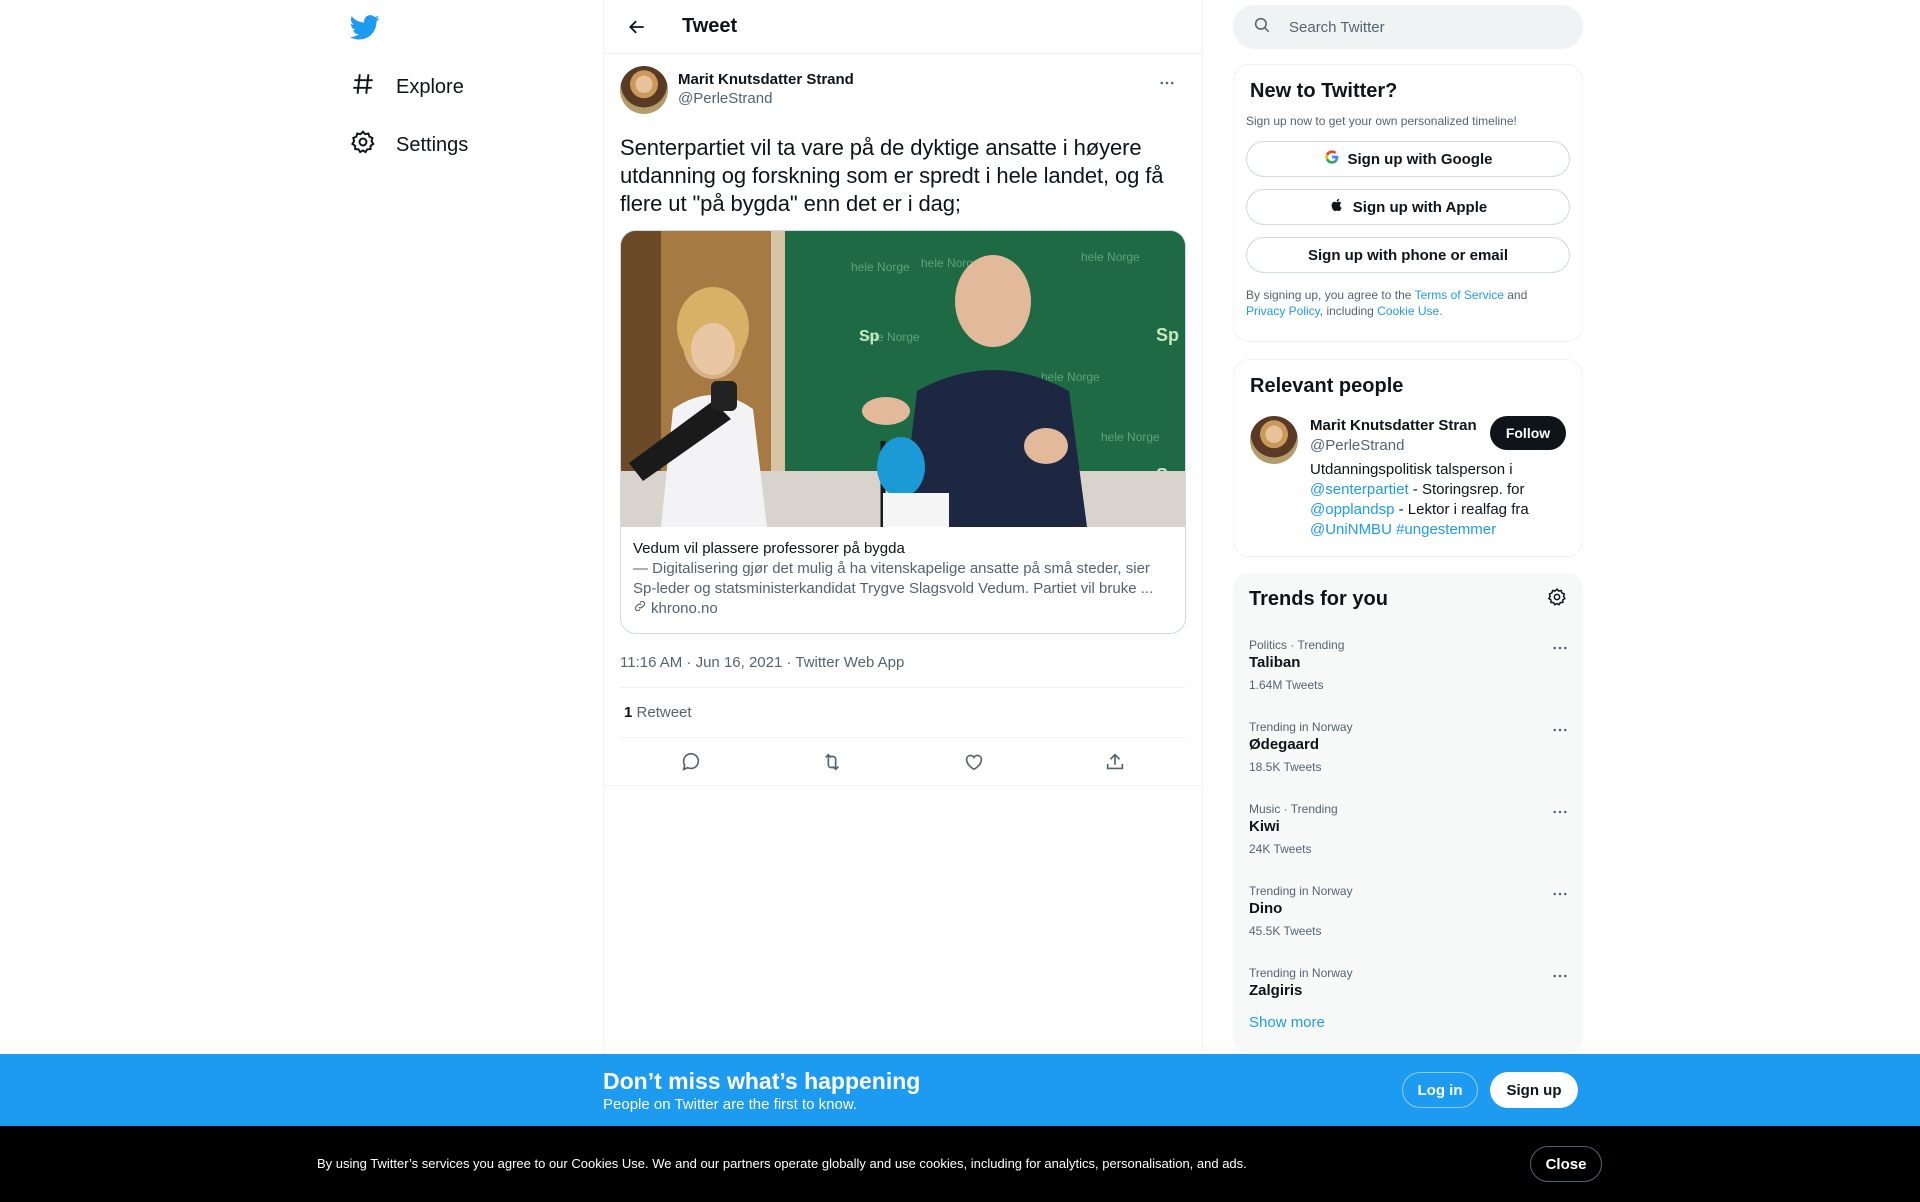 This screenshot has height=1202, width=1920. What do you see at coordinates (1534, 1090) in the screenshot?
I see `signup-button: Sign up` at bounding box center [1534, 1090].